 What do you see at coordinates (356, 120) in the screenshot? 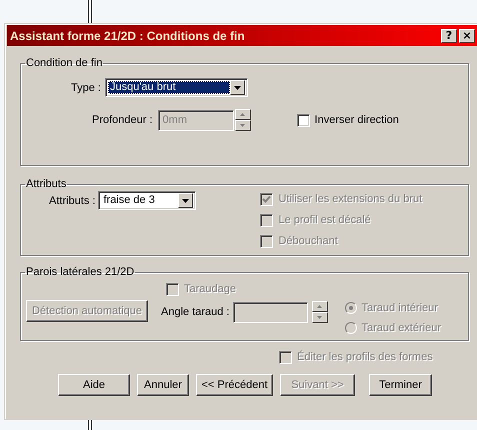
I see `checkbox-label: Inverser direction` at bounding box center [356, 120].